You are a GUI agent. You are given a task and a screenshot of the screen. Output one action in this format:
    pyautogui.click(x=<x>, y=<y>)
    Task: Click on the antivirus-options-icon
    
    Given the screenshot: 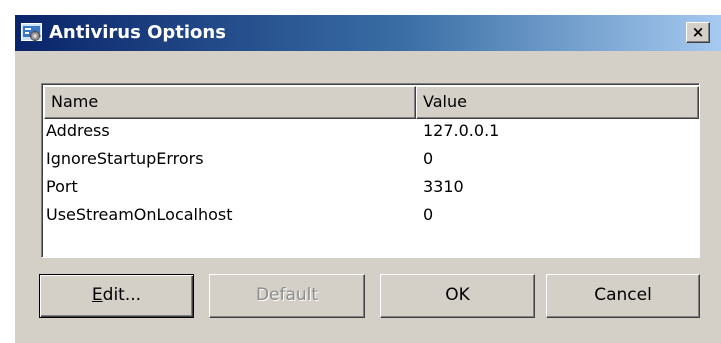 What is the action you would take?
    pyautogui.click(x=31, y=33)
    